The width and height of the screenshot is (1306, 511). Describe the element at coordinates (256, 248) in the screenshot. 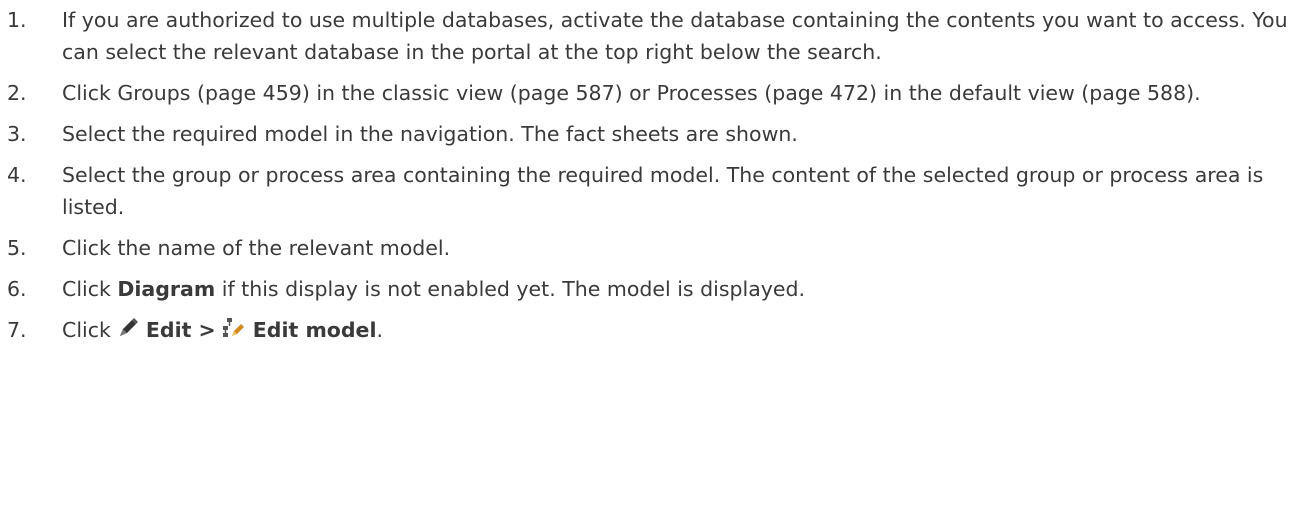

I see `step-text: Click the name of the relevant model.` at that location.